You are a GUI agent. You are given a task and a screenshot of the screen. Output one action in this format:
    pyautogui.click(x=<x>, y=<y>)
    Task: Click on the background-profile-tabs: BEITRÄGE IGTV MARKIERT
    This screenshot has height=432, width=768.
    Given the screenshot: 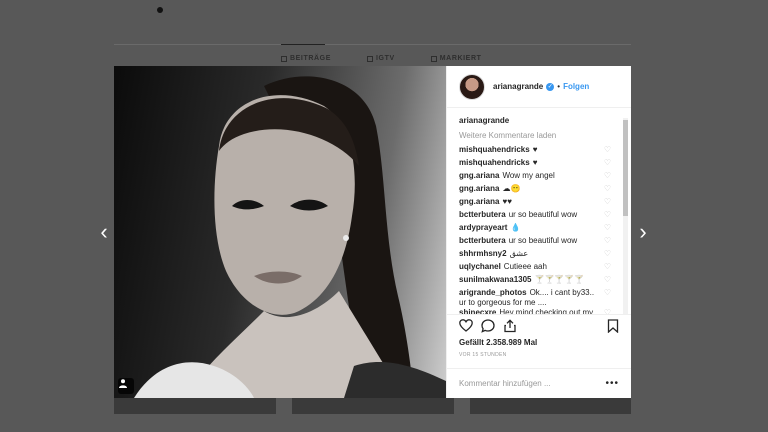 What is the action you would take?
    pyautogui.click(x=381, y=58)
    